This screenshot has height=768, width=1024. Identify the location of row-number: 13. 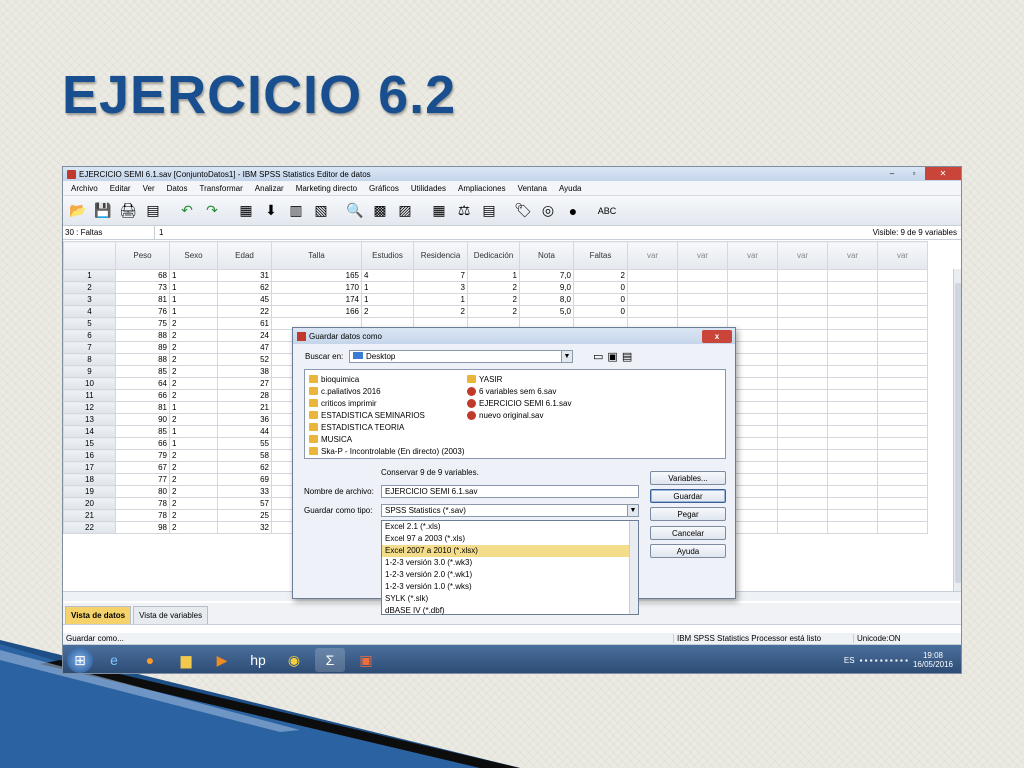
(89, 419).